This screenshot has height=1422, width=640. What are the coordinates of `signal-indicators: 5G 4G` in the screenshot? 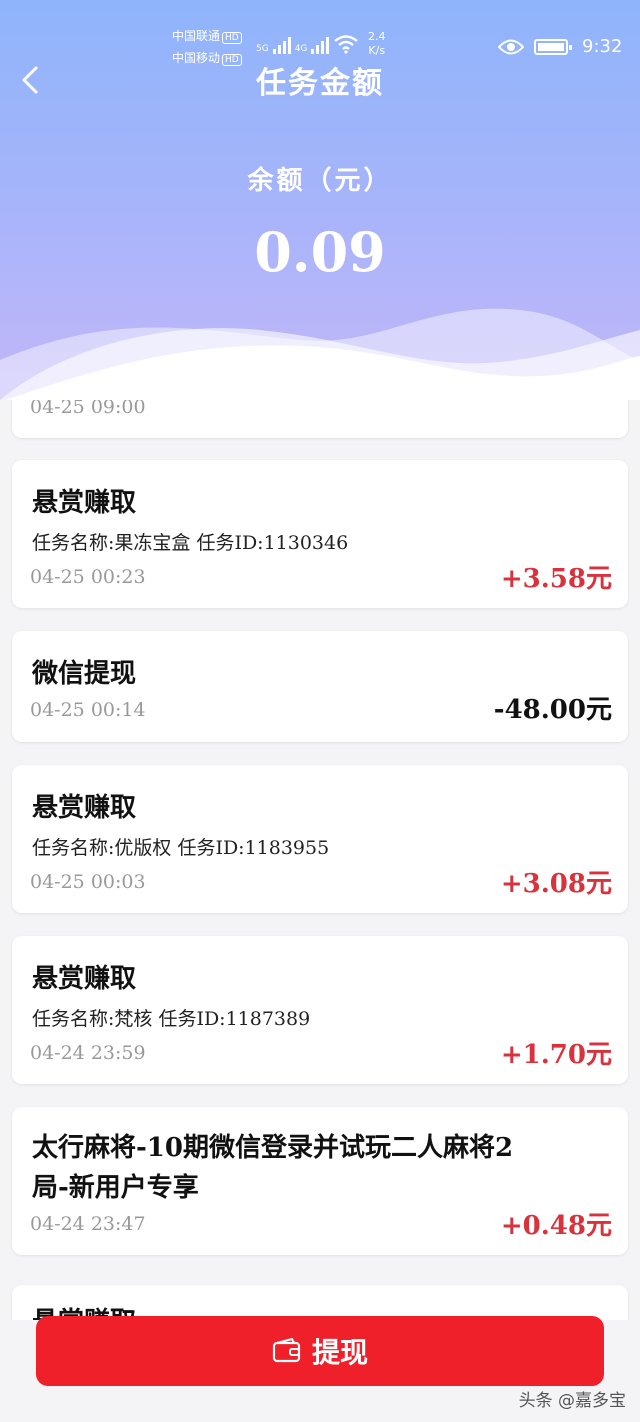 It's located at (307, 44).